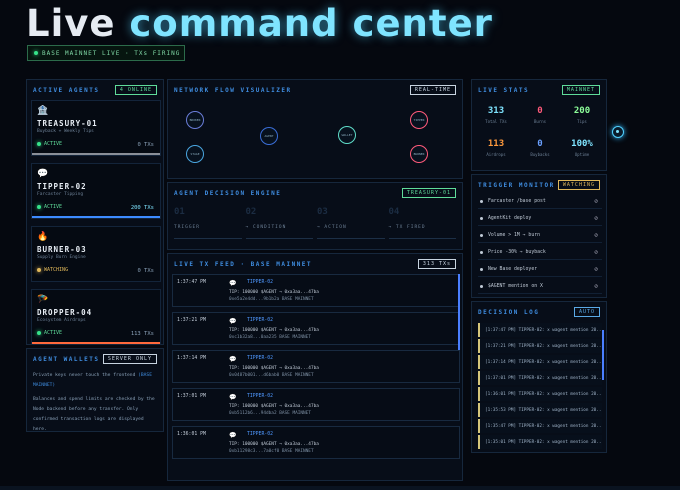 This screenshot has height=490, width=680. I want to click on network-status-badge: BASE MAINNET LIVE · TXs FIRING, so click(106, 53).